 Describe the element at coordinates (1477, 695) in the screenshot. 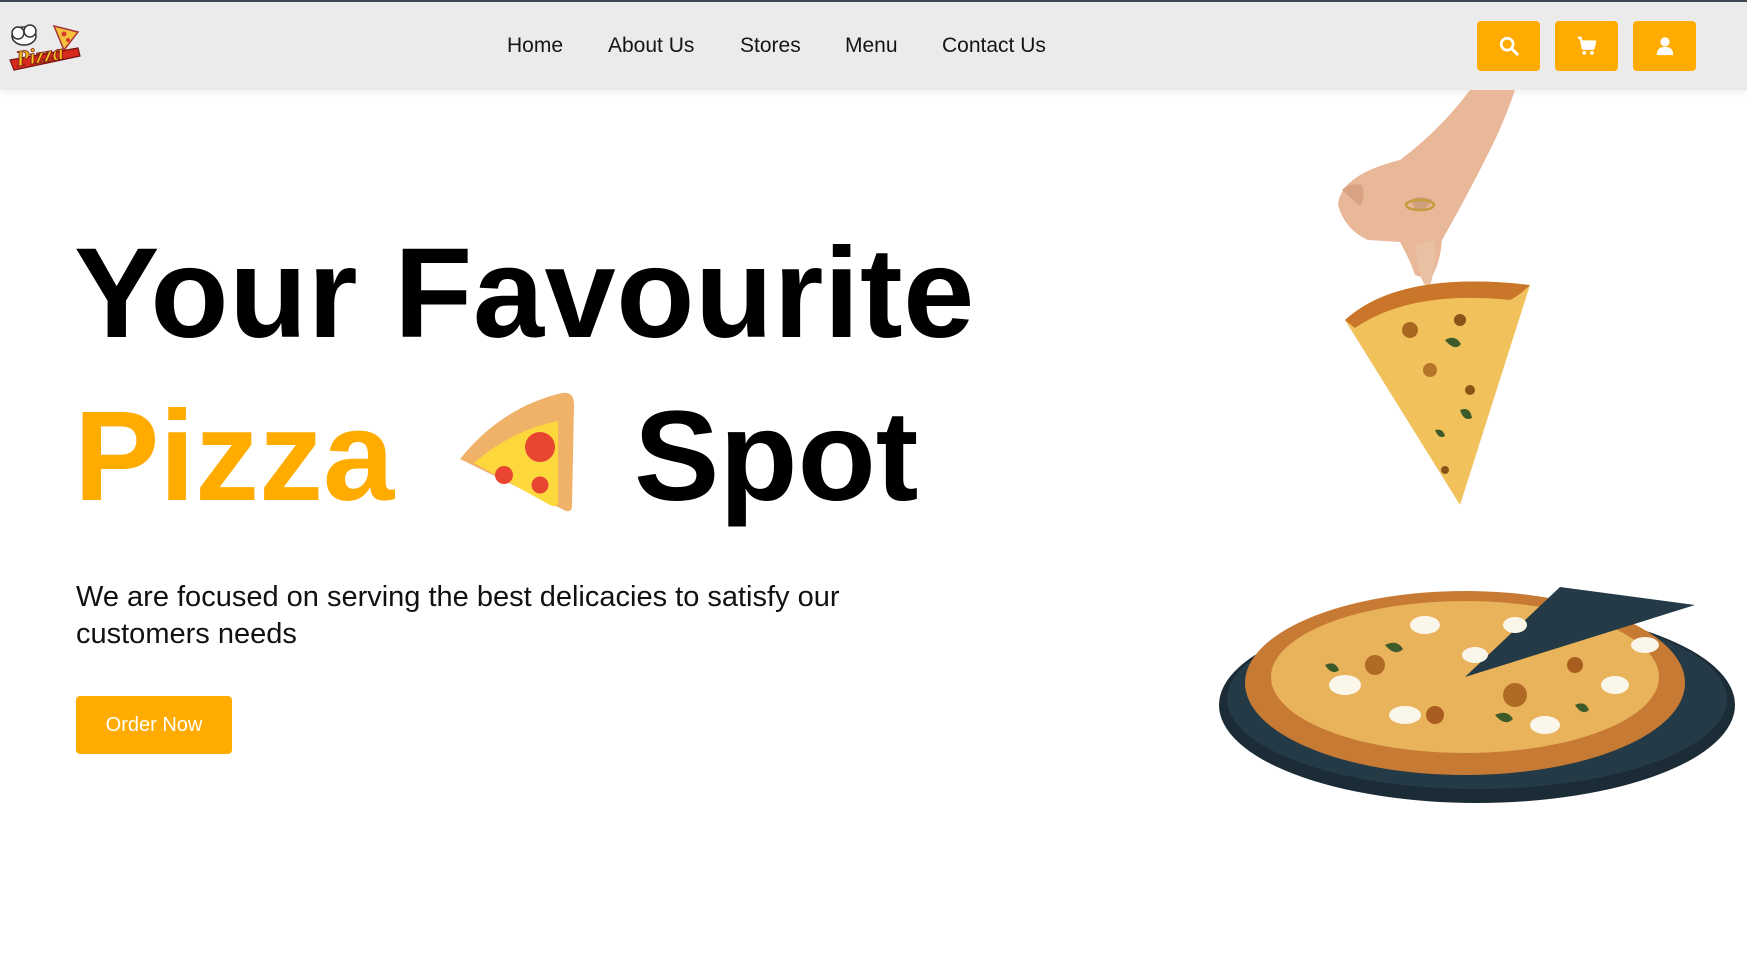

I see `pizza-on-plate-image` at that location.